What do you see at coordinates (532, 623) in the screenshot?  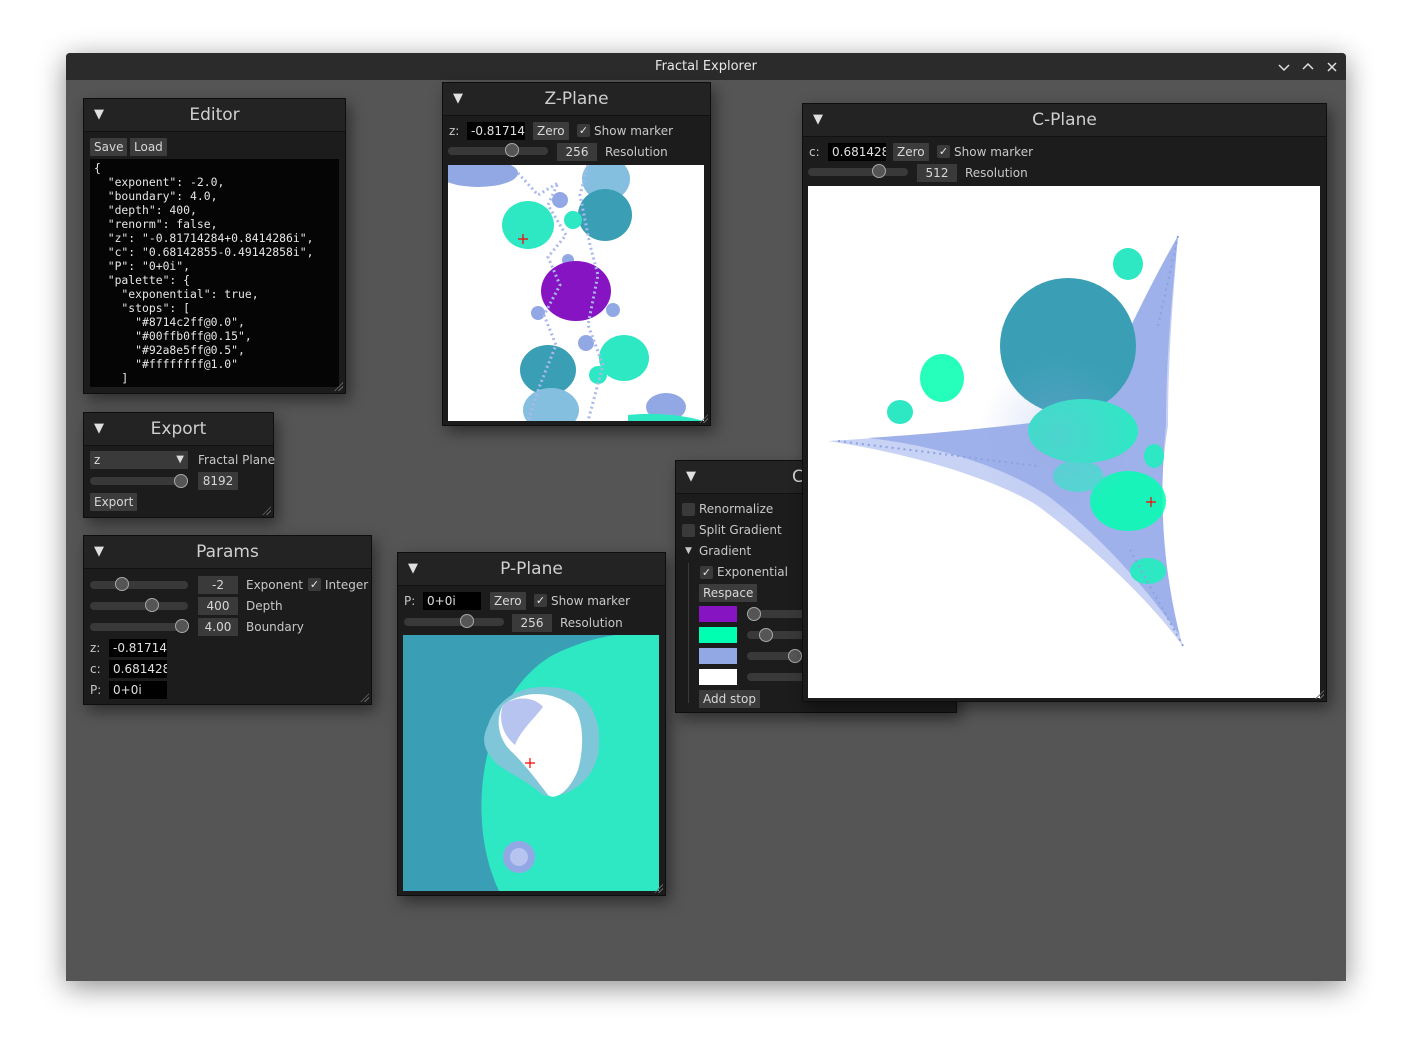 I see `p-resolution-value: 256` at bounding box center [532, 623].